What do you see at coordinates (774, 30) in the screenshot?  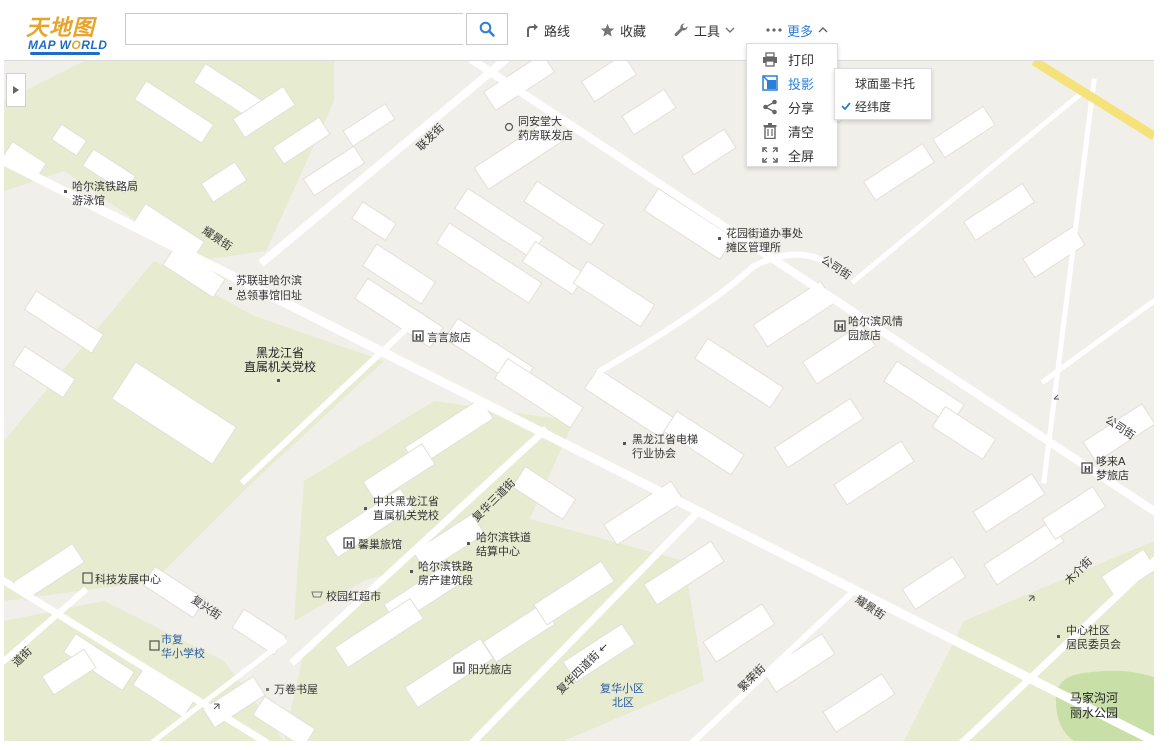 I see `more-dots-icon` at bounding box center [774, 30].